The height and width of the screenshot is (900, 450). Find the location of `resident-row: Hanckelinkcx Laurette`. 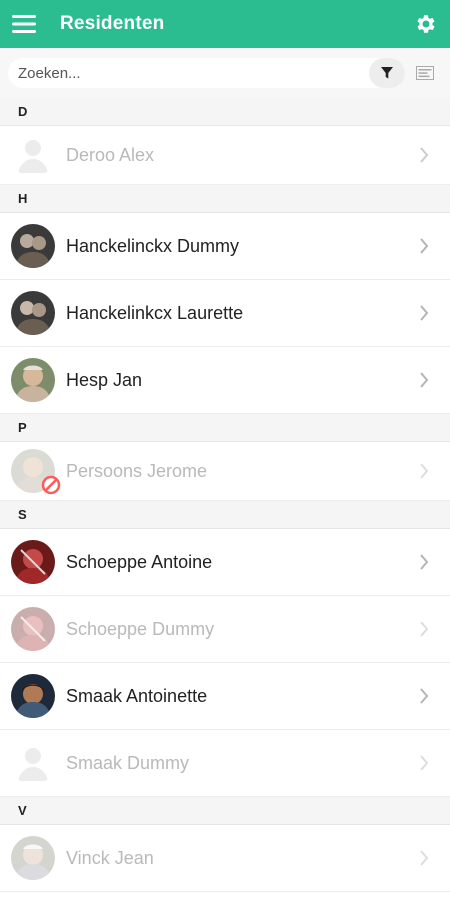

resident-row: Hanckelinkcx Laurette is located at coordinates (225, 313).